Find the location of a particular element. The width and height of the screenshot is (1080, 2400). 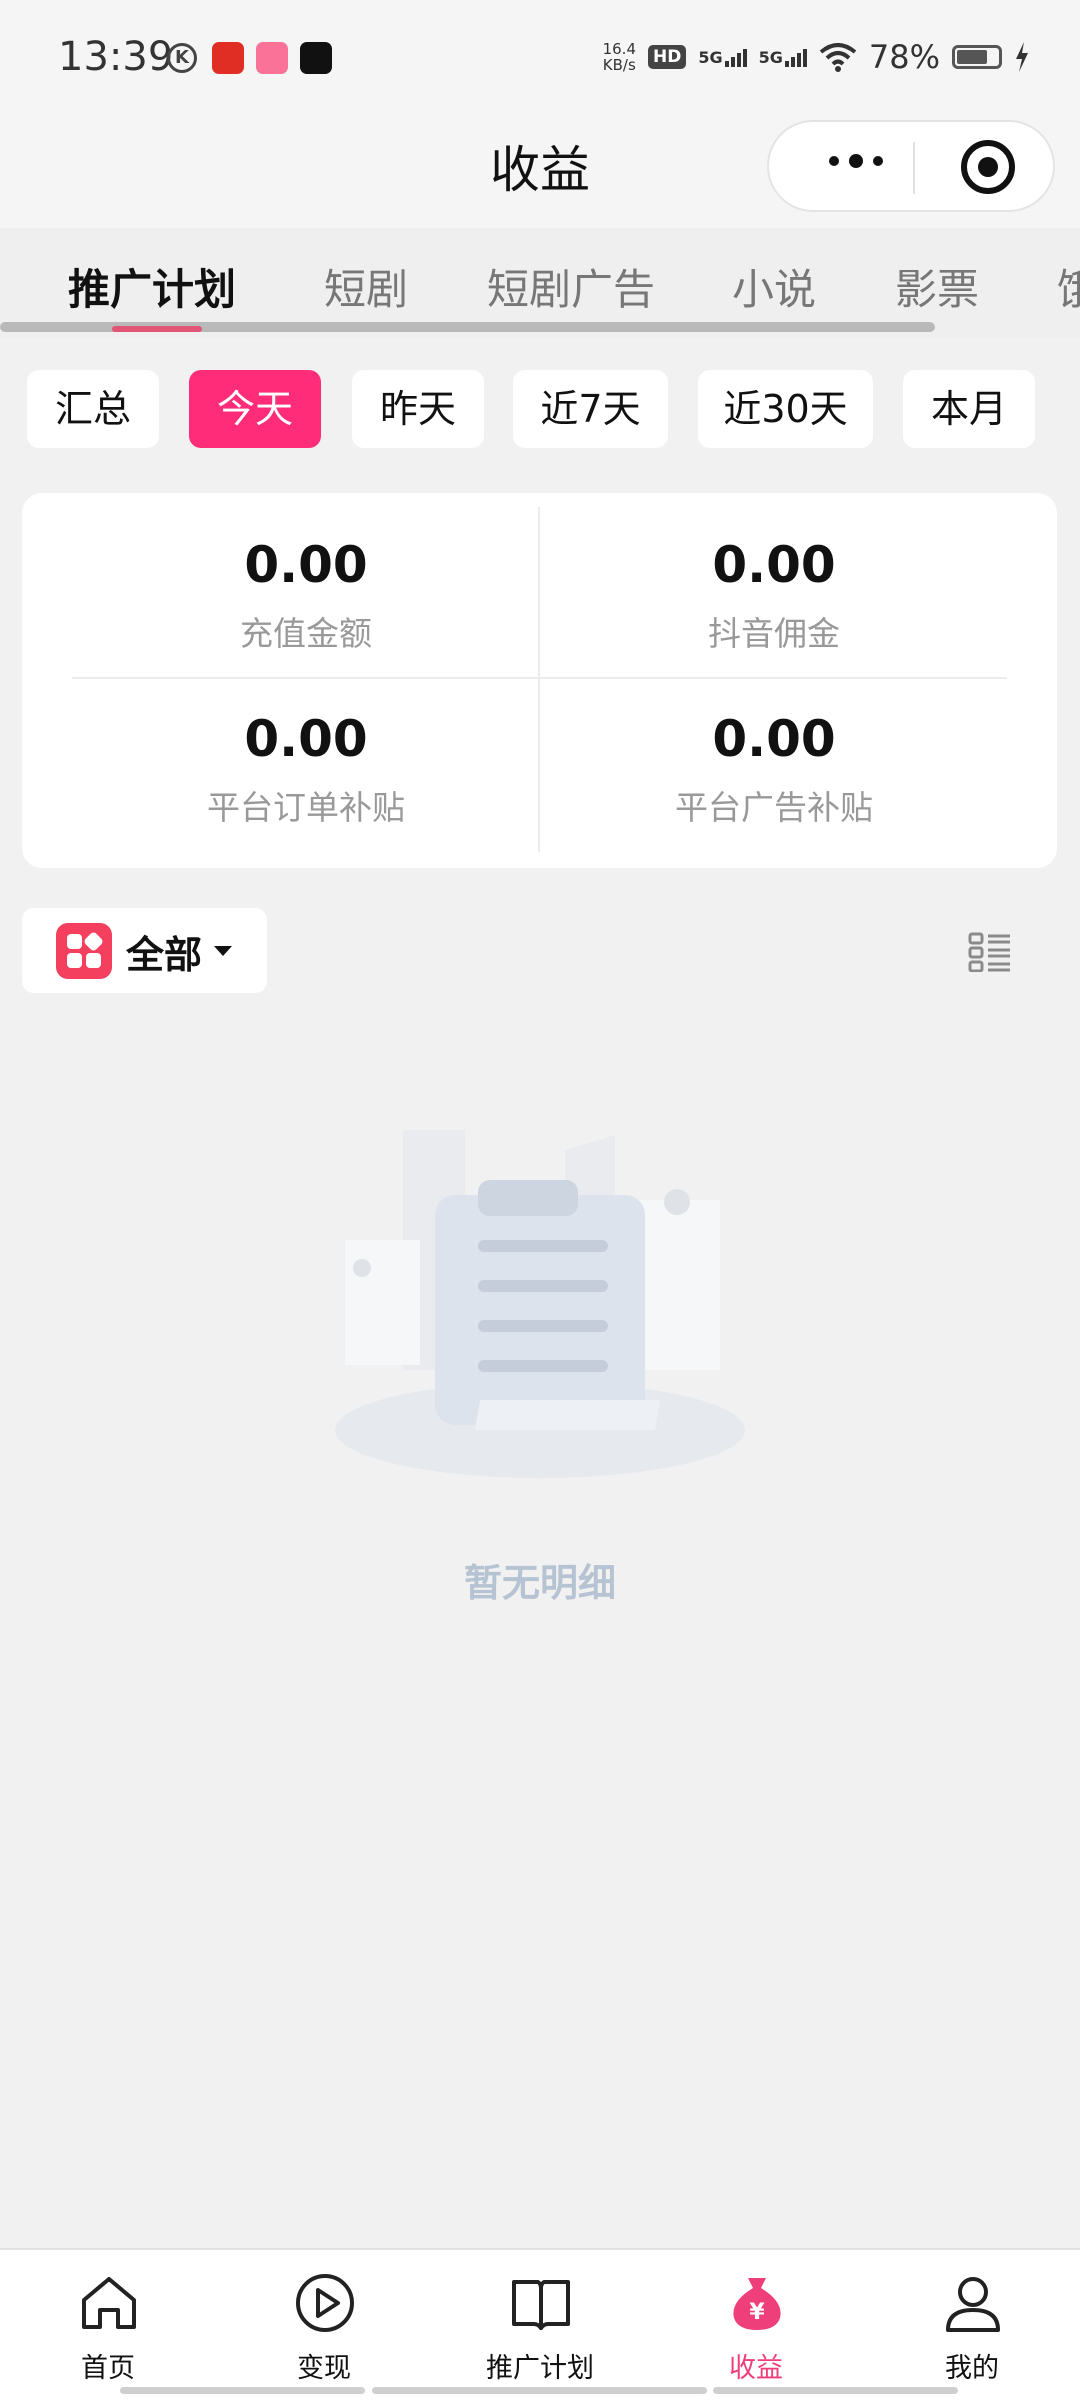

nav-label: 变现 is located at coordinates (324, 2368).